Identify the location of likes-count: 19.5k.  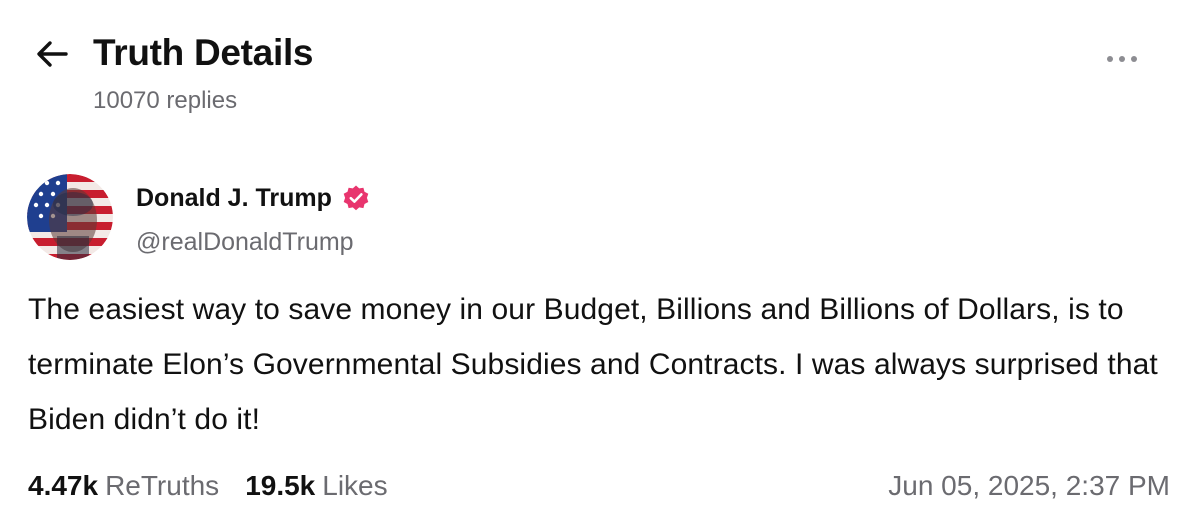
(280, 485).